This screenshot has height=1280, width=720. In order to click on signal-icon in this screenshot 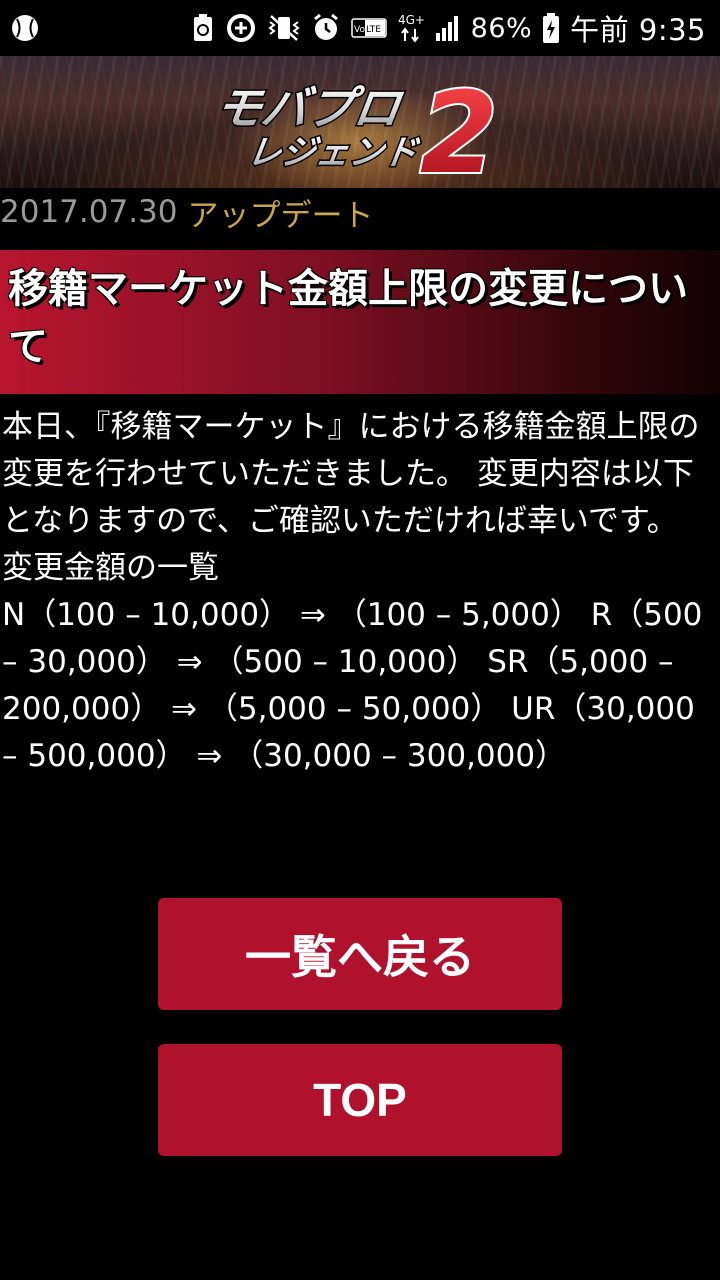, I will do `click(448, 28)`.